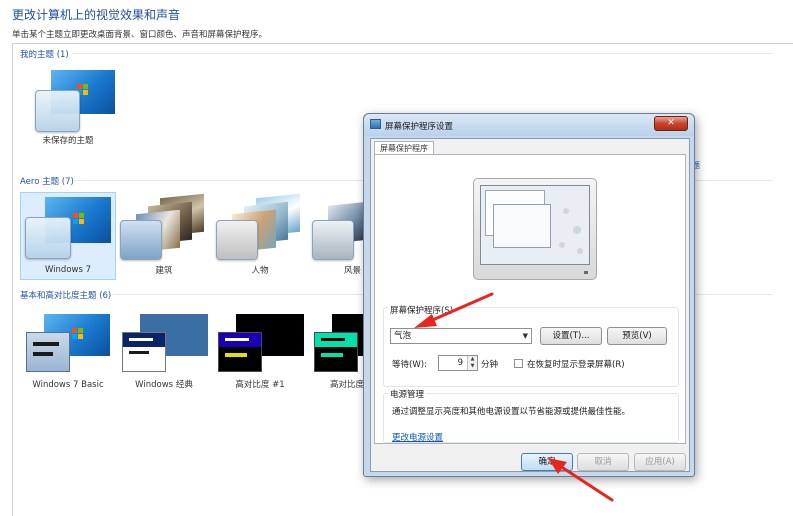  What do you see at coordinates (164, 385) in the screenshot?
I see `theme-label: Windows 经典` at bounding box center [164, 385].